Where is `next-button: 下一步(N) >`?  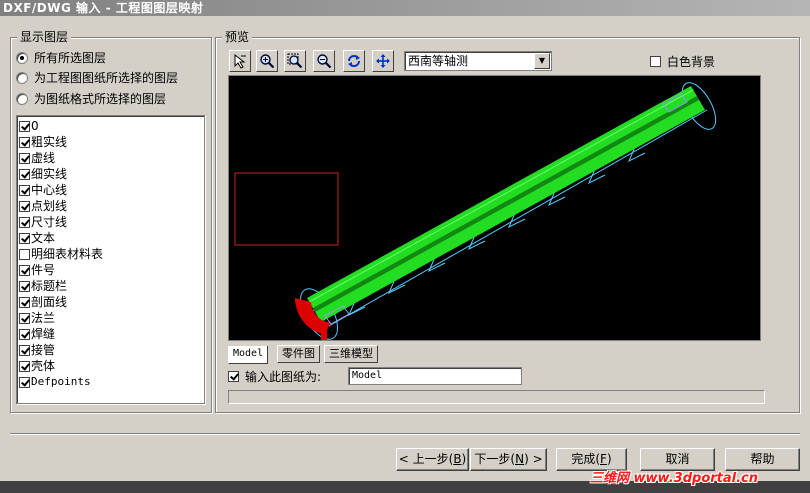 next-button: 下一步(N) > is located at coordinates (508, 459).